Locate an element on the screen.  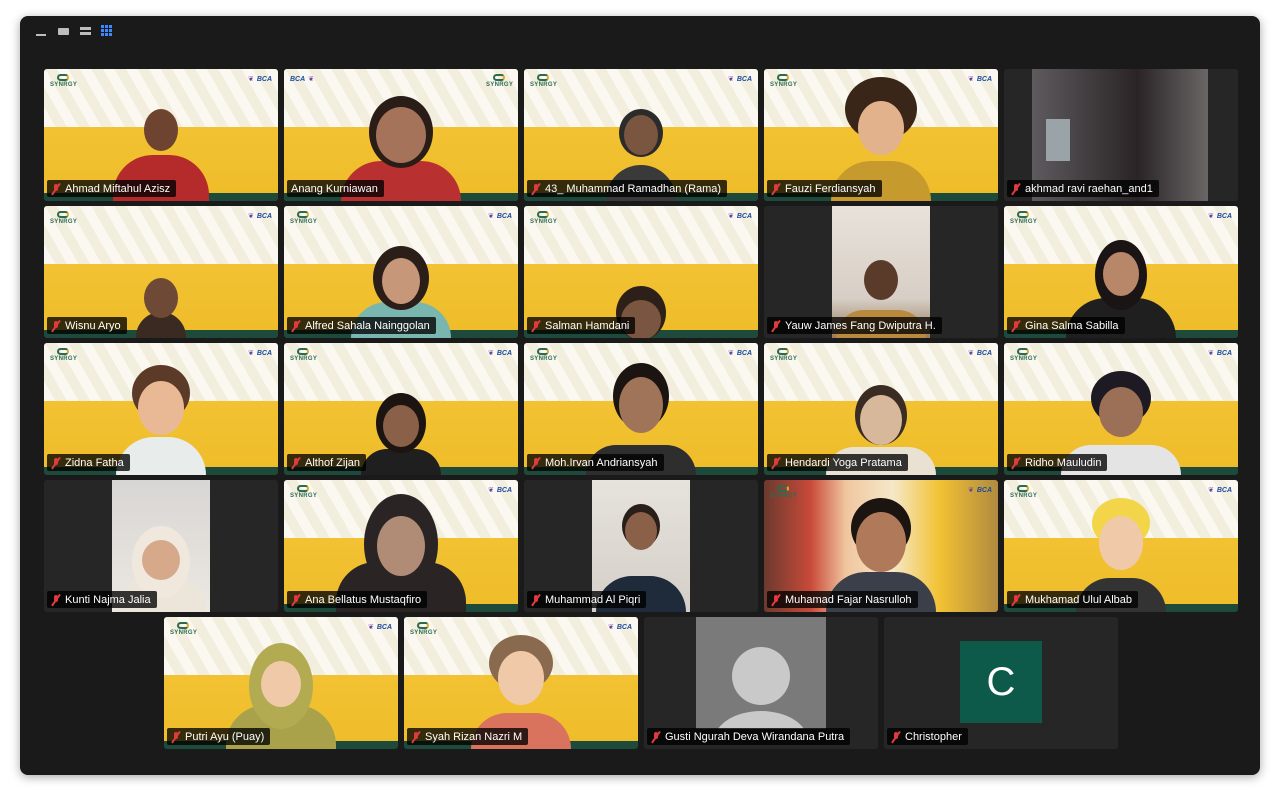
participant-tile: SYNRGY ❦ BCA Syah Rizan Nazri M is located at coordinates (521, 683).